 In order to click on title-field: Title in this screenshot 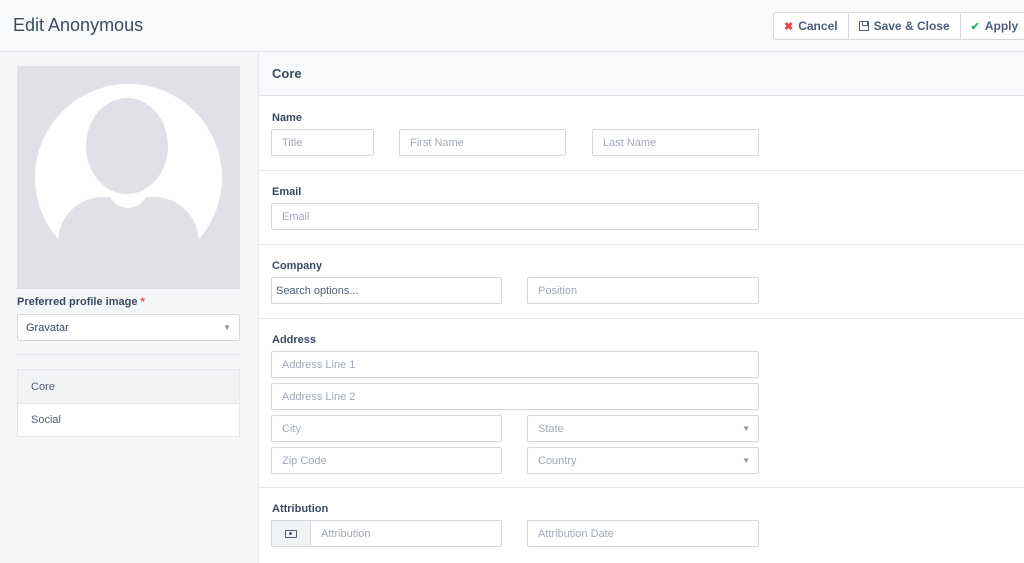, I will do `click(322, 142)`.